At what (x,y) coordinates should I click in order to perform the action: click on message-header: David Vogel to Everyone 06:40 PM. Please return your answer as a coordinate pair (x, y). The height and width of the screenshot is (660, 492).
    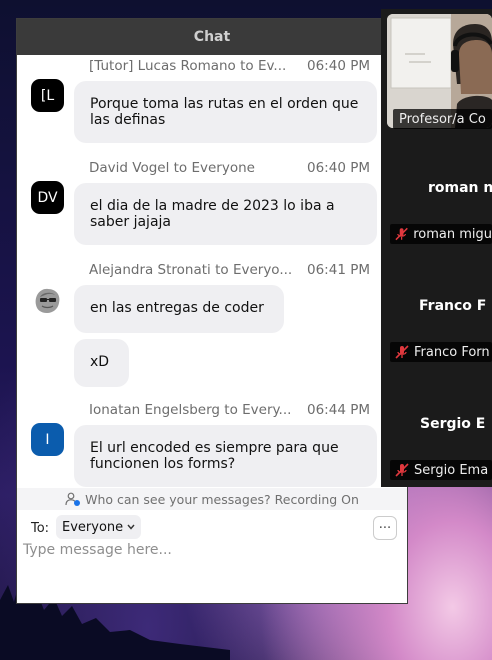
    Looking at the image, I should click on (229, 169).